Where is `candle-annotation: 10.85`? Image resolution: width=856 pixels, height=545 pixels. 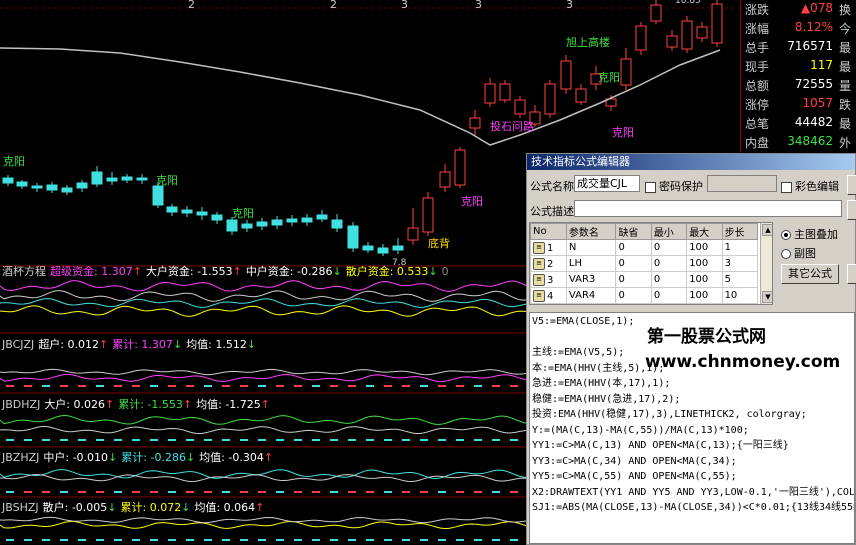
candle-annotation: 10.85 is located at coordinates (688, 3).